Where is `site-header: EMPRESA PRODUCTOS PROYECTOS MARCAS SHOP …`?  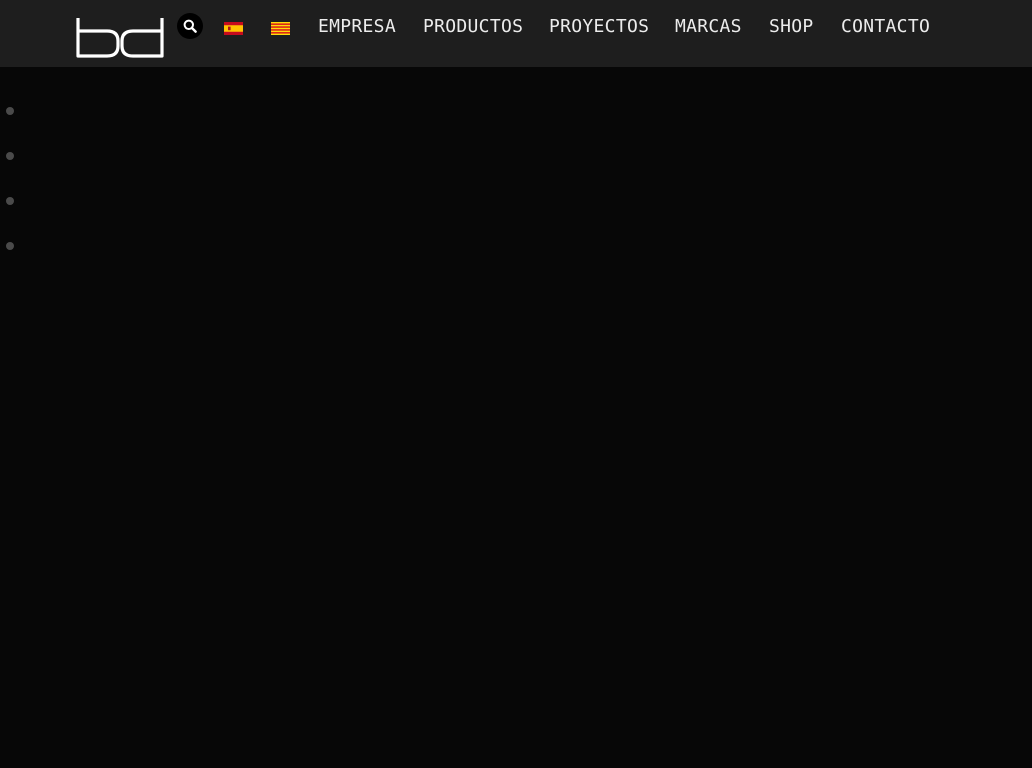 site-header: EMPRESA PRODUCTOS PROYECTOS MARCAS SHOP … is located at coordinates (516, 33).